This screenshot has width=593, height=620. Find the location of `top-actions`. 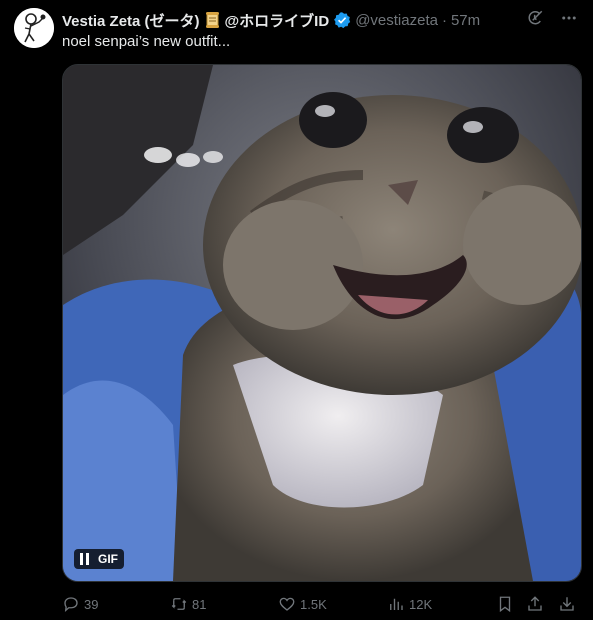

top-actions is located at coordinates (552, 18).